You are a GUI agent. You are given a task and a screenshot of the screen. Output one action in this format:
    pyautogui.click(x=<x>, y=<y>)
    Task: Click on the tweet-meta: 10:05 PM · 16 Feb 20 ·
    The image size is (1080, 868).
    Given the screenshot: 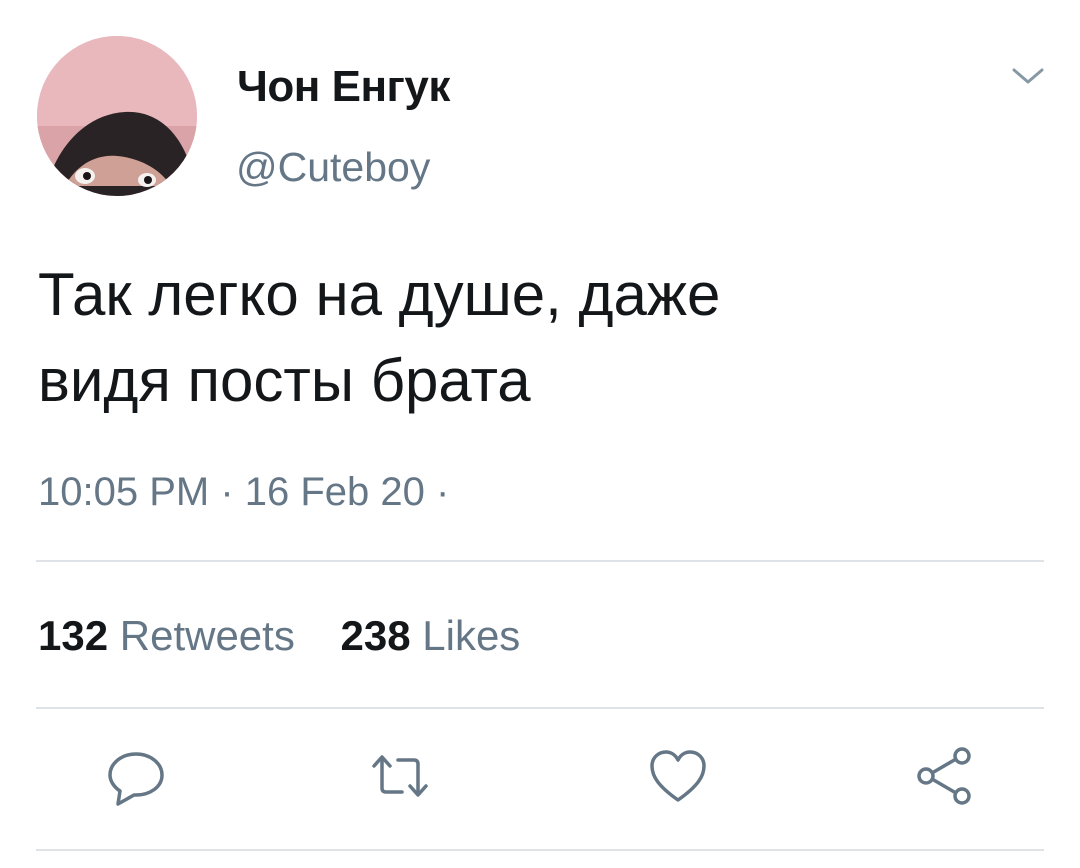 What is the action you would take?
    pyautogui.click(x=243, y=492)
    